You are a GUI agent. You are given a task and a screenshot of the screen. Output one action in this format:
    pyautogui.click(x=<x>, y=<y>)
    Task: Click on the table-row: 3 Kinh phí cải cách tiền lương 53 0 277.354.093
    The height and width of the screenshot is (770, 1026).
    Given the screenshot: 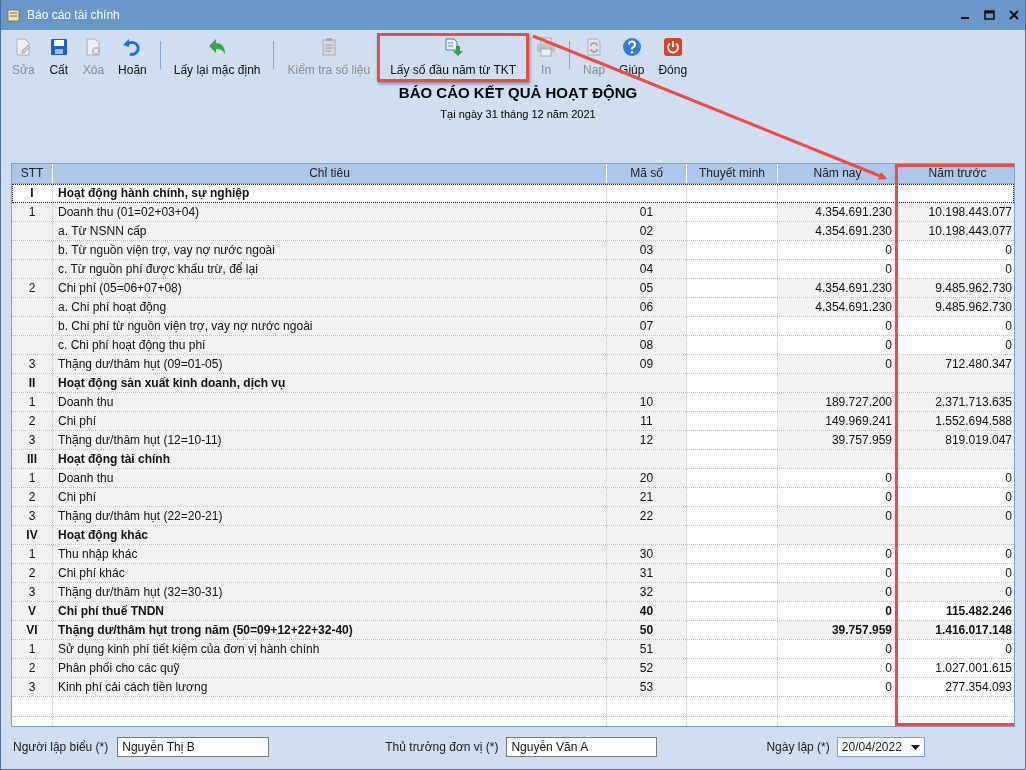 What is the action you would take?
    pyautogui.click(x=513, y=687)
    